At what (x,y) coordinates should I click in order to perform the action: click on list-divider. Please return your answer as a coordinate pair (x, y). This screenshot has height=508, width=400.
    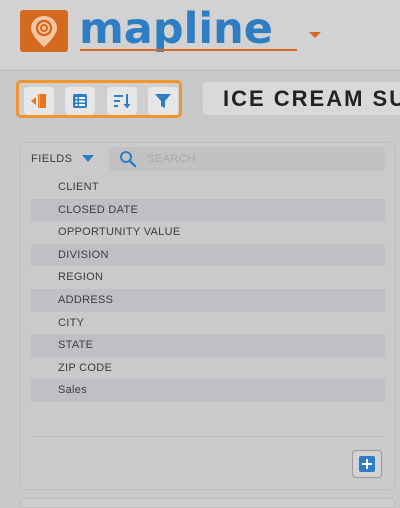
    Looking at the image, I should click on (208, 436).